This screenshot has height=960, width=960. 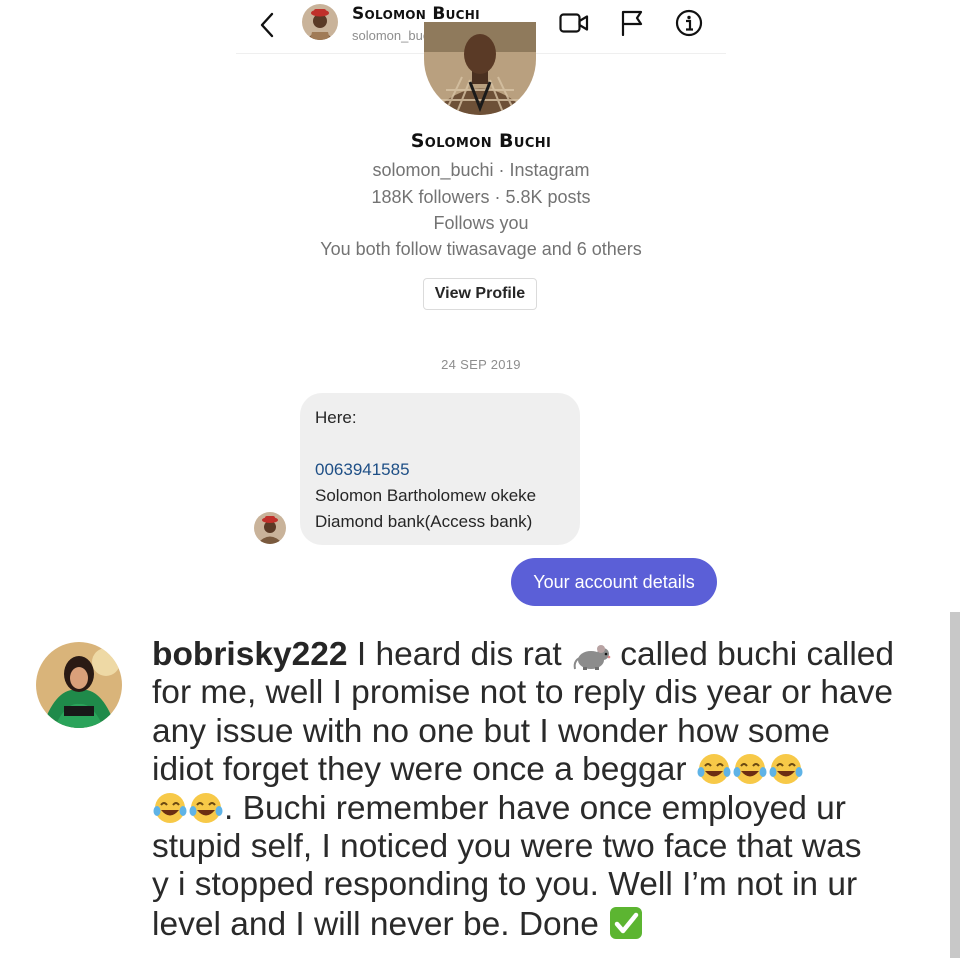 What do you see at coordinates (380, 924) in the screenshot?
I see `comment-text-segment: level and I will never be. Done` at bounding box center [380, 924].